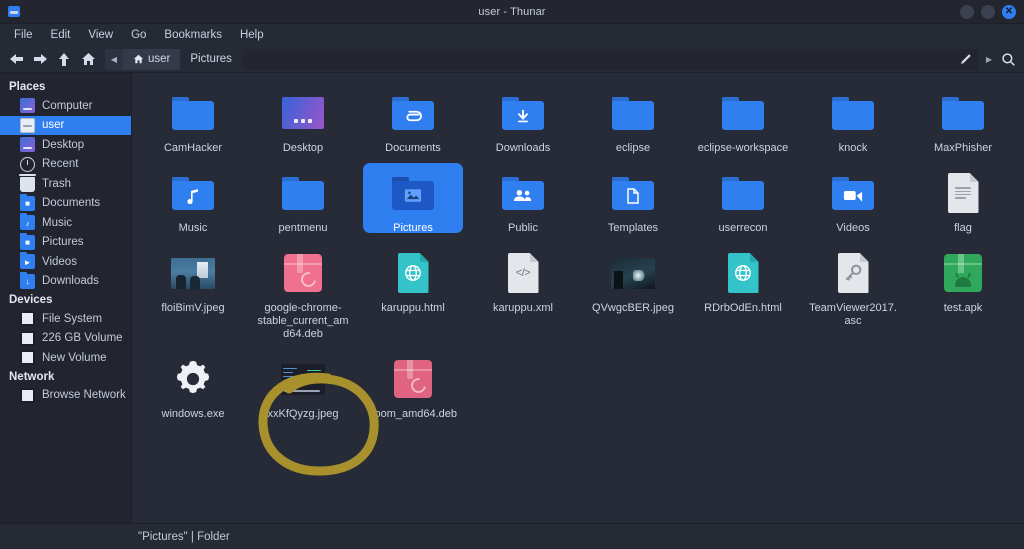 Image resolution: width=1024 pixels, height=549 pixels. Describe the element at coordinates (965, 59) in the screenshot. I see `pencil-icon` at that location.